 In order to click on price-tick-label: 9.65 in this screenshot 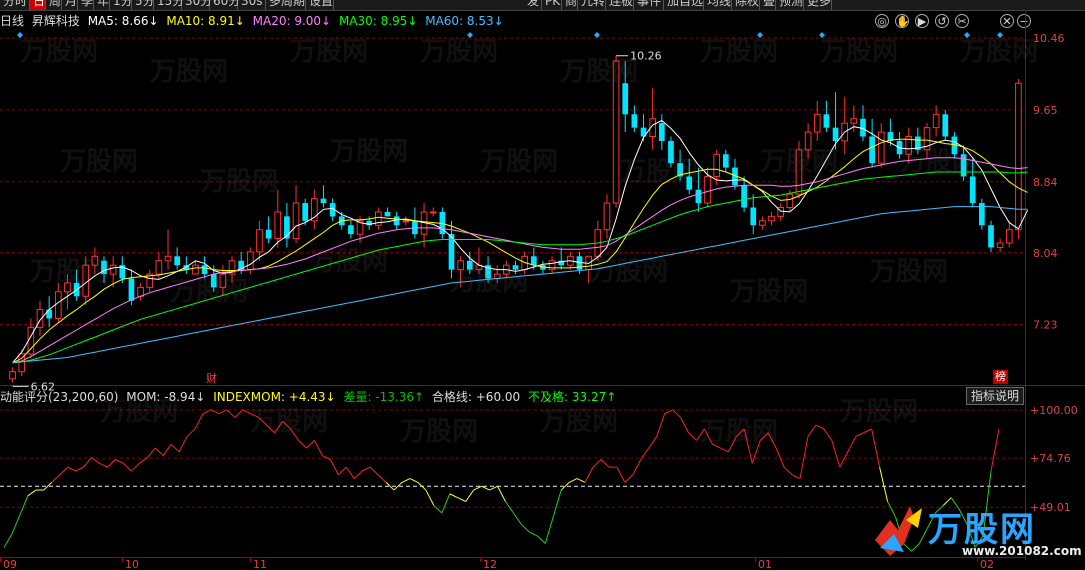, I will do `click(1045, 110)`.